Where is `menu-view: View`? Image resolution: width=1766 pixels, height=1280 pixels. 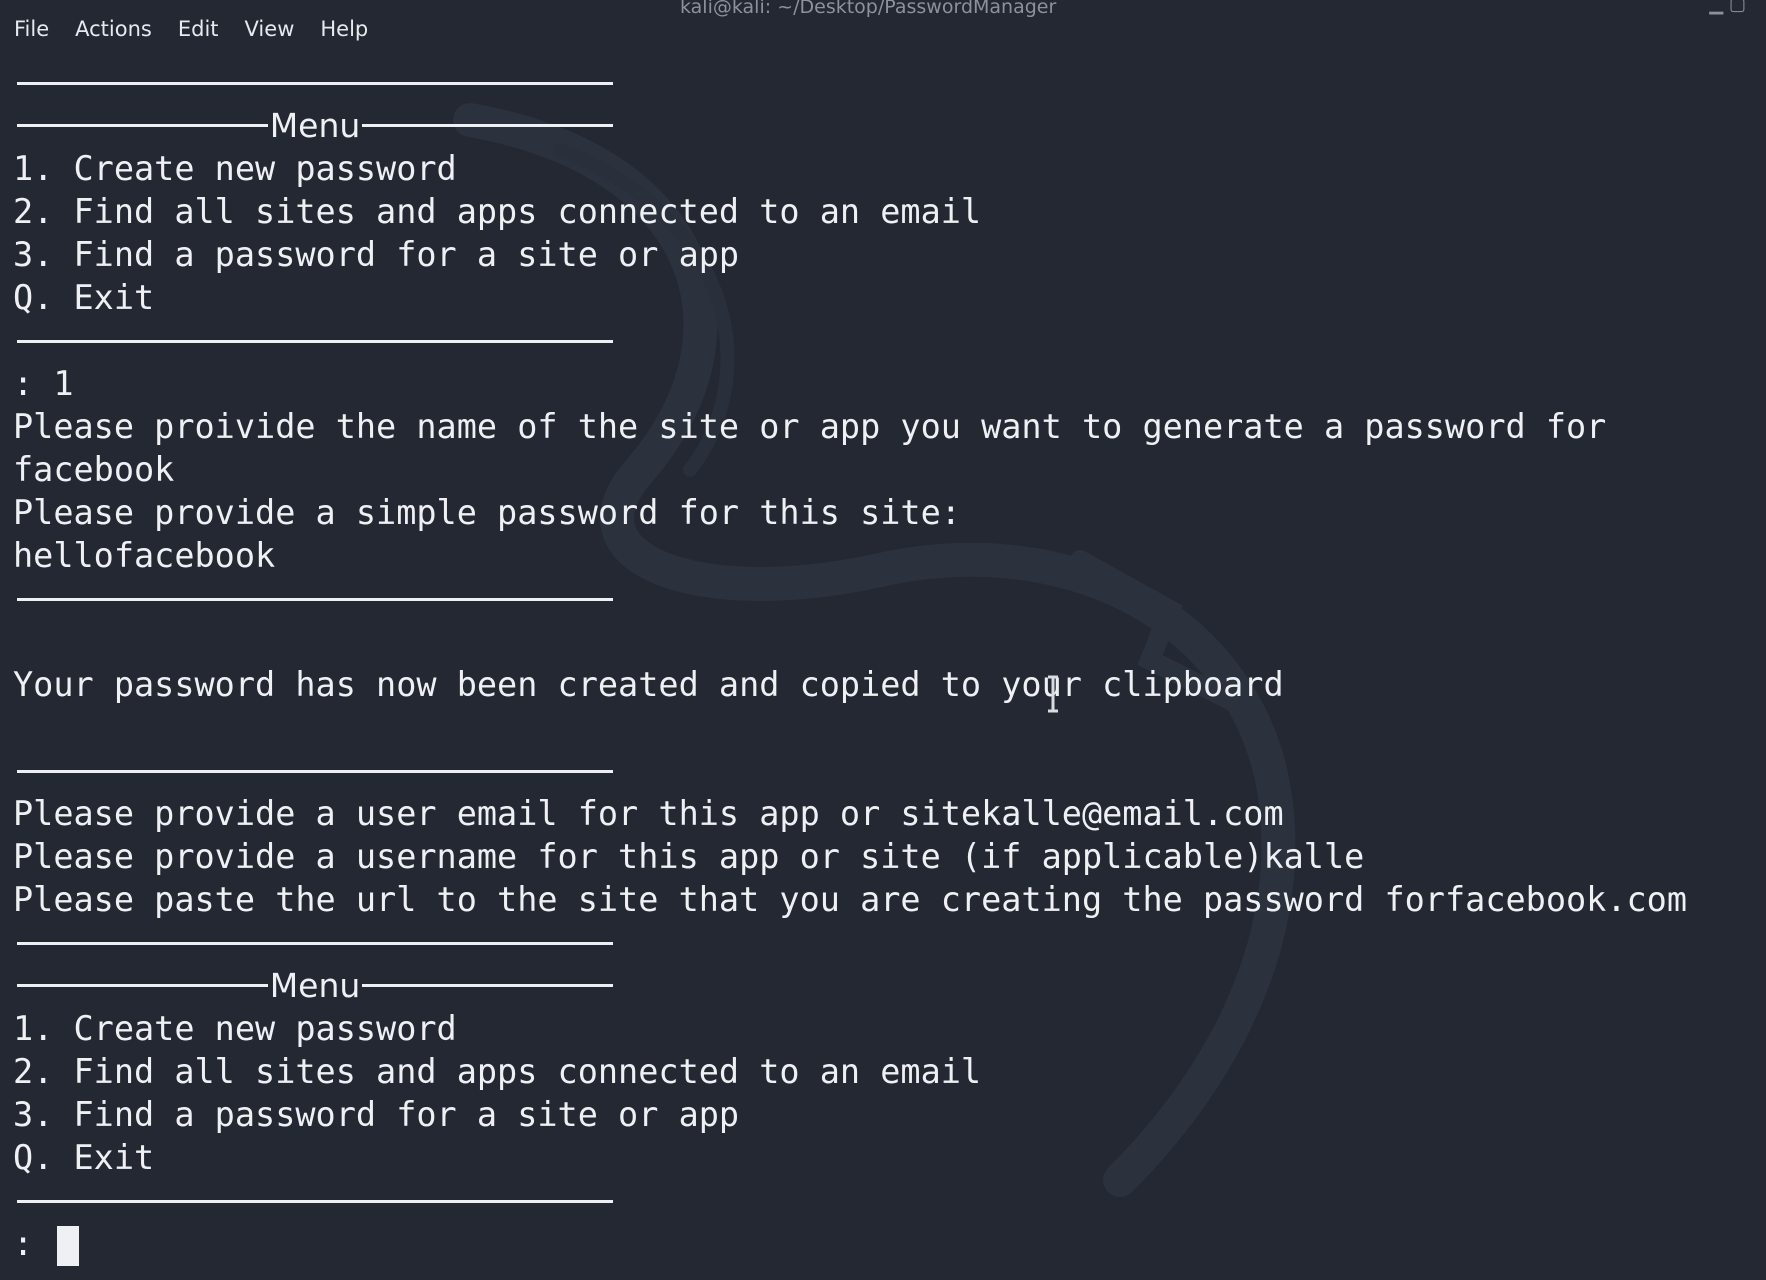
menu-view: View is located at coordinates (270, 29).